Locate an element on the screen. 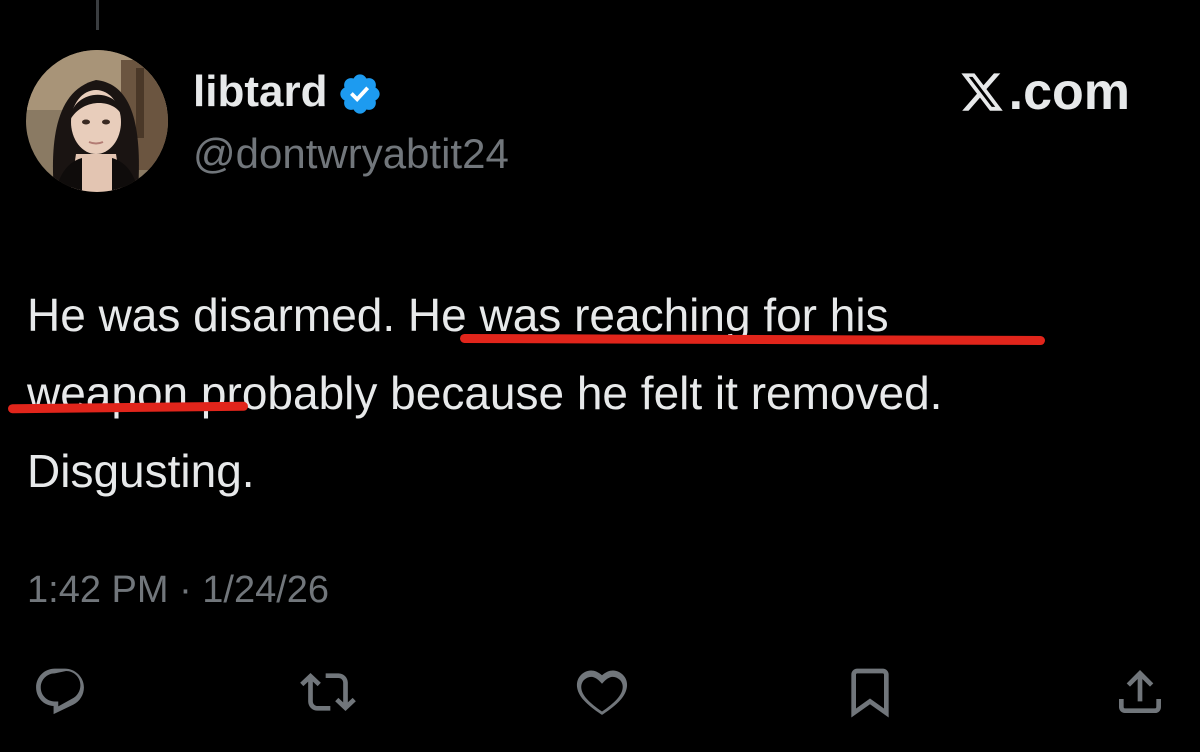 Image resolution: width=1200 pixels, height=752 pixels. reply-icon is located at coordinates (60, 691).